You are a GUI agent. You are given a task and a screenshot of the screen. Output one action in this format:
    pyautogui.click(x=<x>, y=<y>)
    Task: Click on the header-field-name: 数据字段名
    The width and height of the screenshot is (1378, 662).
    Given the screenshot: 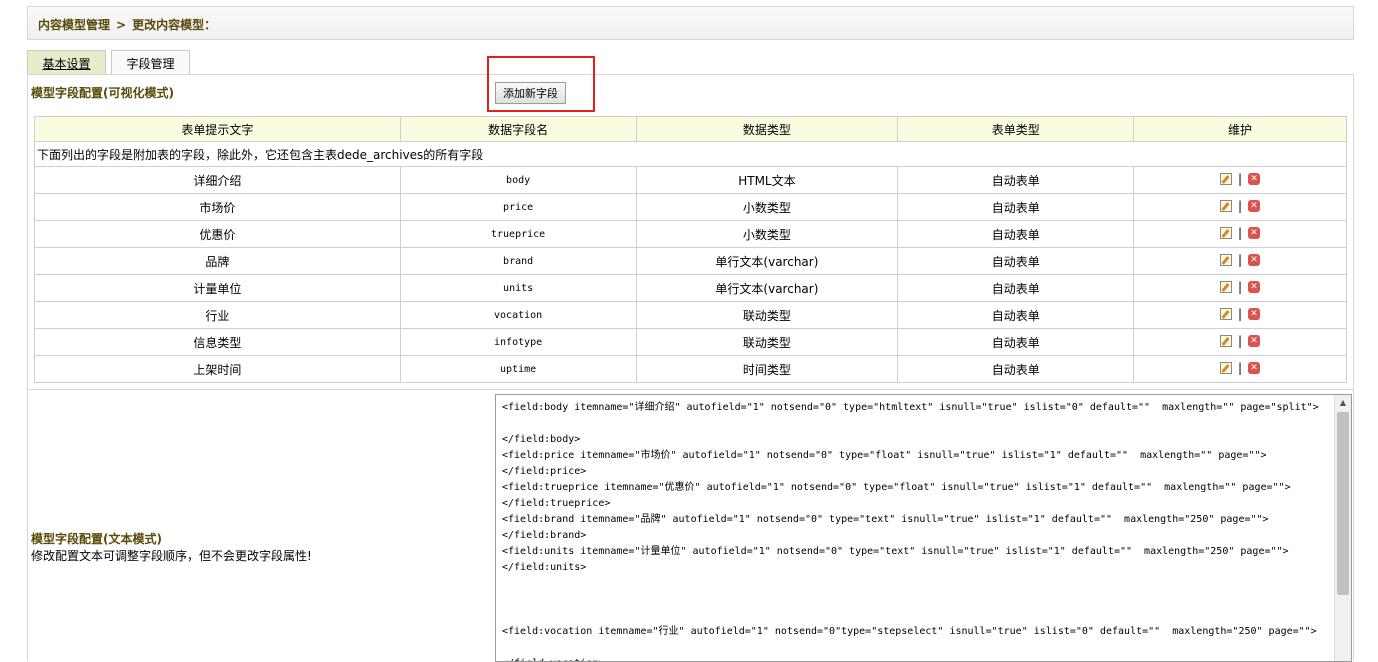 What is the action you would take?
    pyautogui.click(x=518, y=129)
    